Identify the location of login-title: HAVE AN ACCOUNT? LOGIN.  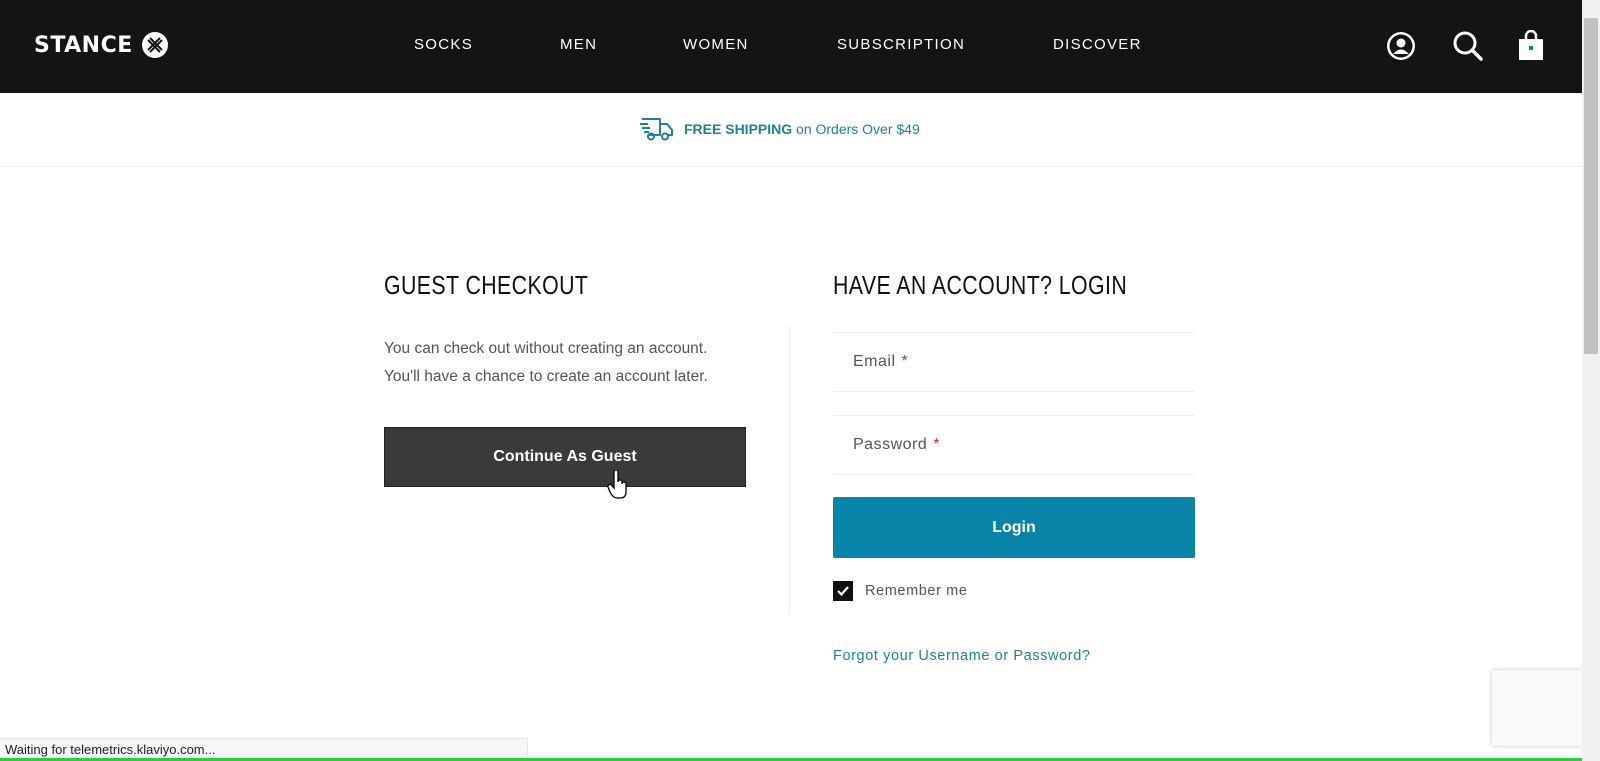
(980, 285).